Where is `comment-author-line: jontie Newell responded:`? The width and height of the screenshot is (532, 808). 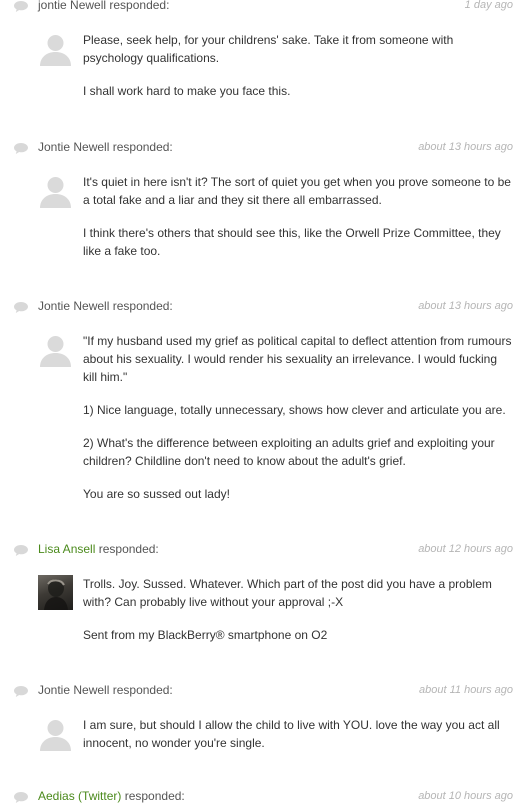
comment-author-line: jontie Newell responded: is located at coordinates (103, 6).